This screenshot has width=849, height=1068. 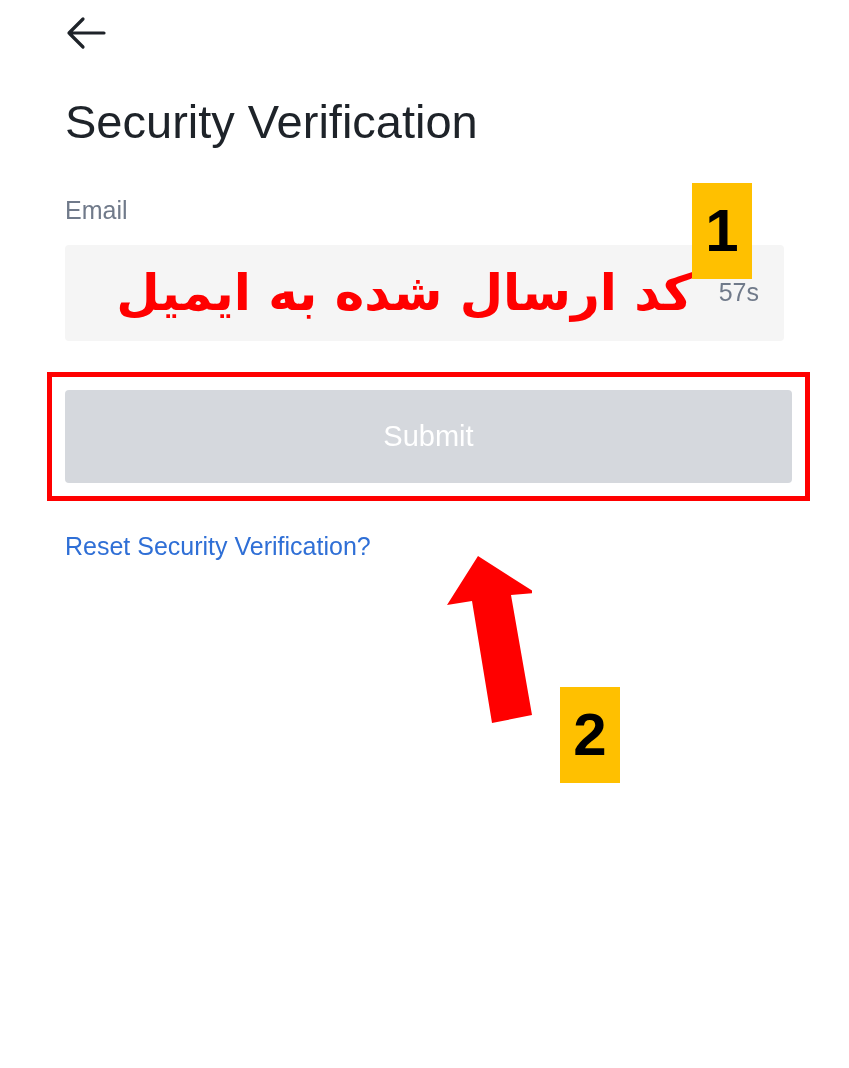 I want to click on reset-security-link: Reset Security Verification?, so click(x=218, y=547).